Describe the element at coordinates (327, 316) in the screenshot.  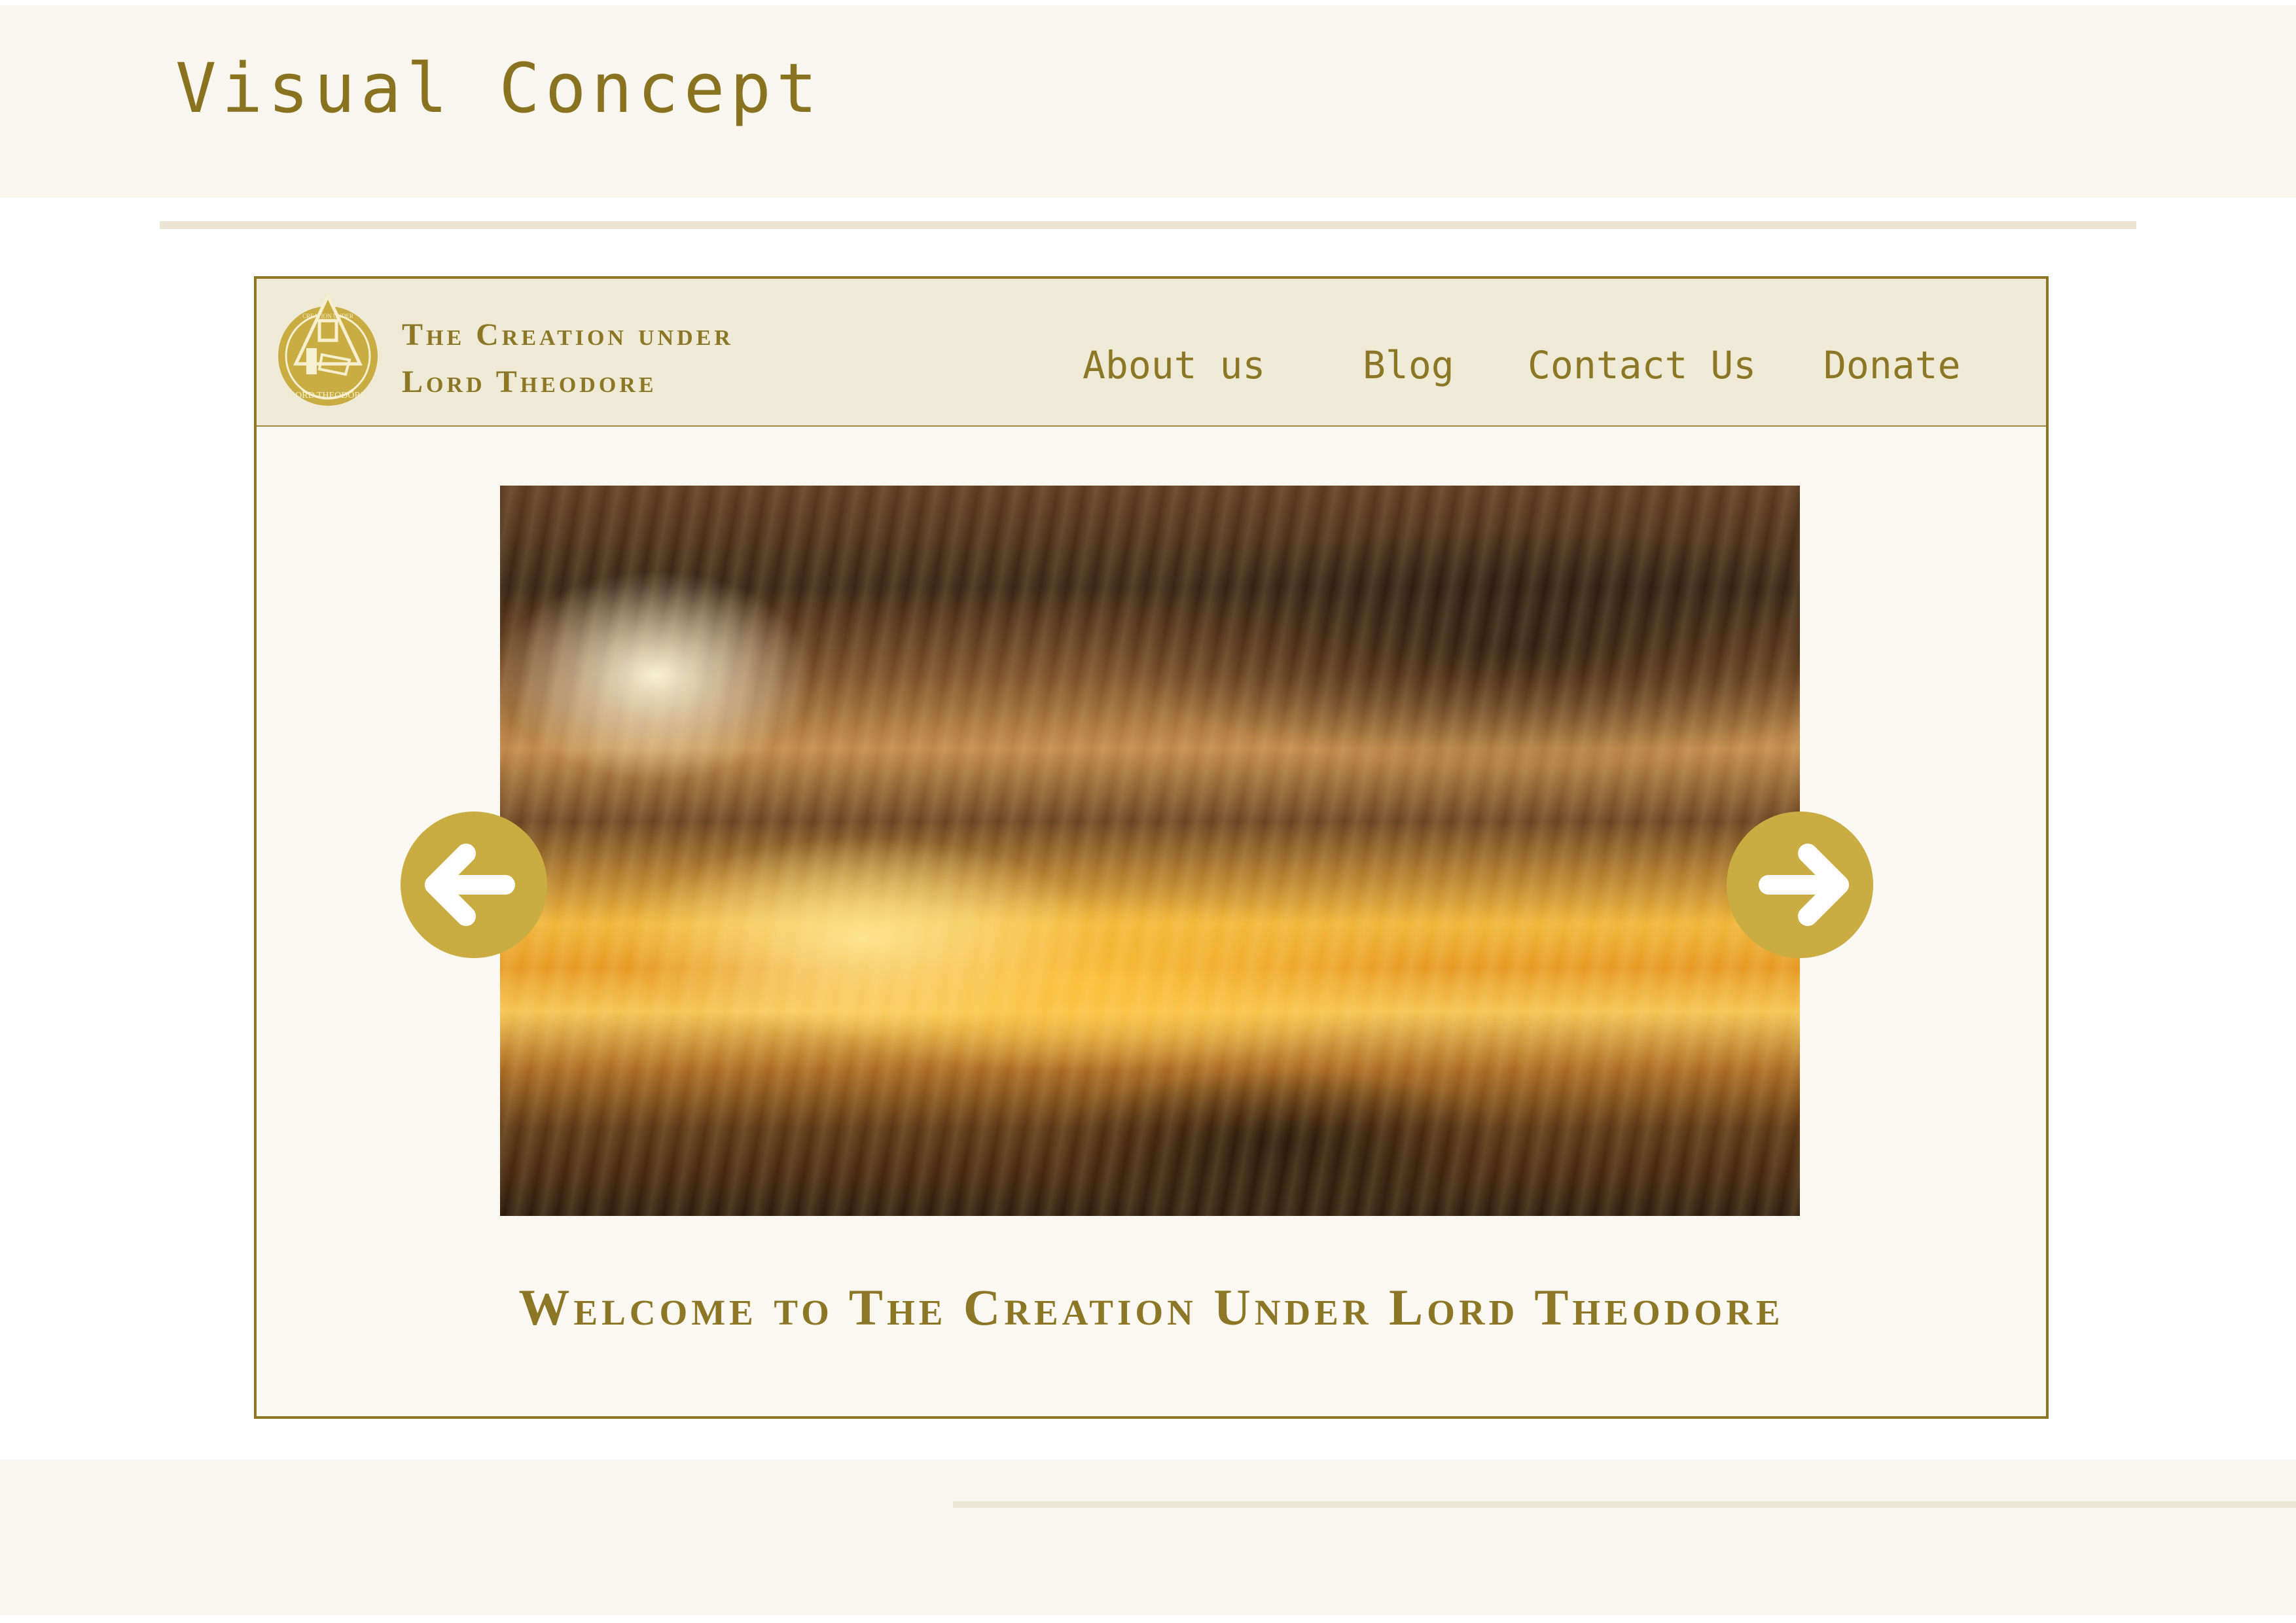
I see `logo-text-top: CREATION UNDER` at that location.